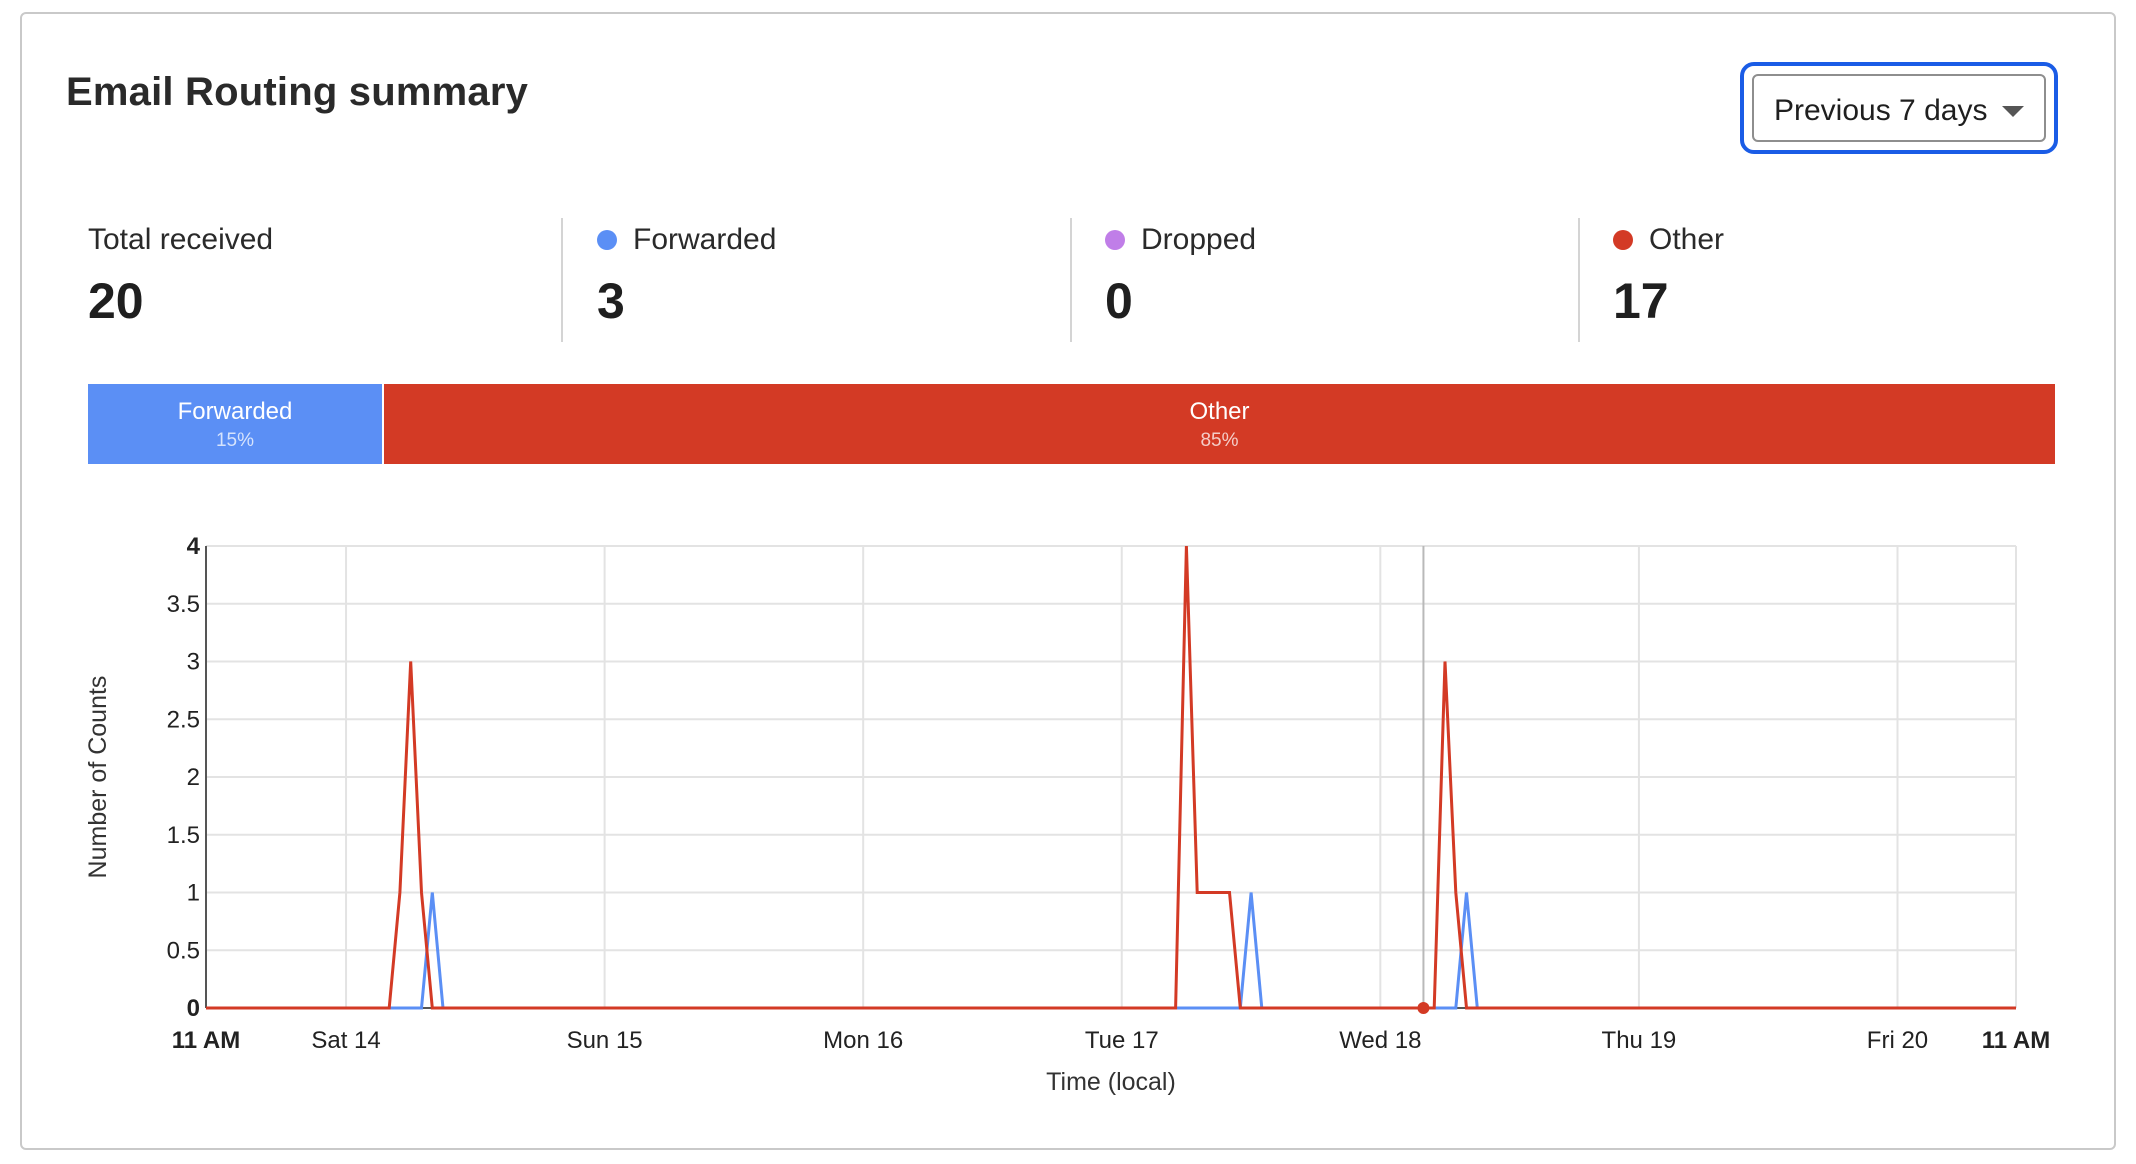  What do you see at coordinates (1897, 1040) in the screenshot?
I see `x-tick-label: Fri 20` at bounding box center [1897, 1040].